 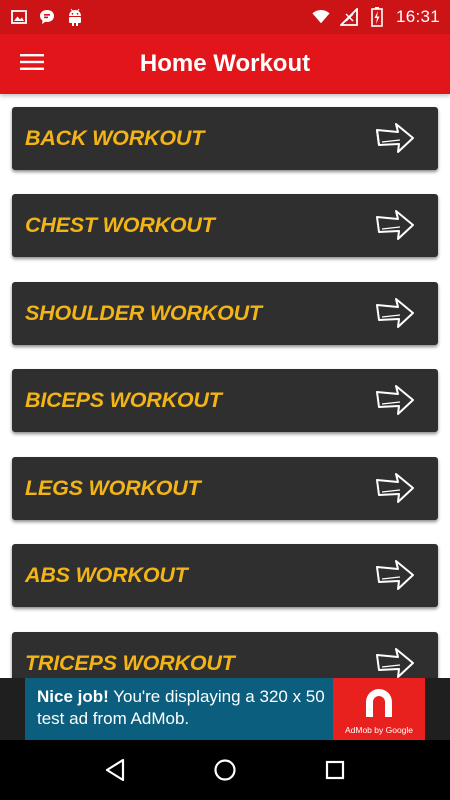 What do you see at coordinates (417, 16) in the screenshot?
I see `status-time: 16:31` at bounding box center [417, 16].